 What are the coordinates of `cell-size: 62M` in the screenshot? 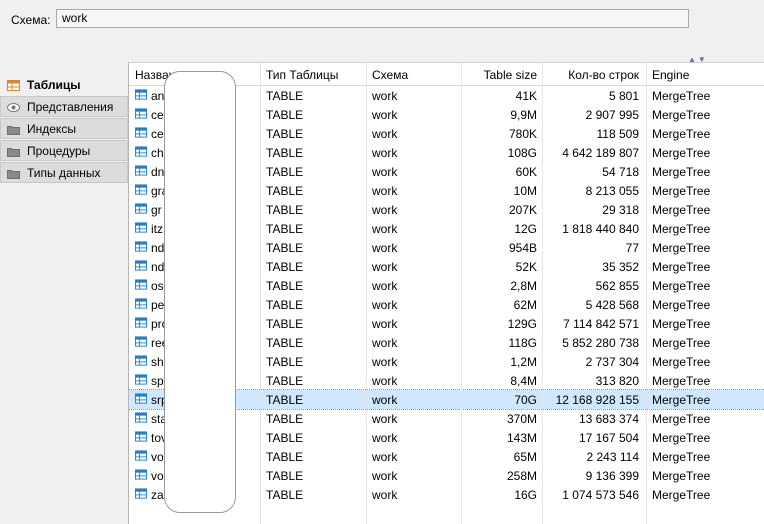 It's located at (525, 305).